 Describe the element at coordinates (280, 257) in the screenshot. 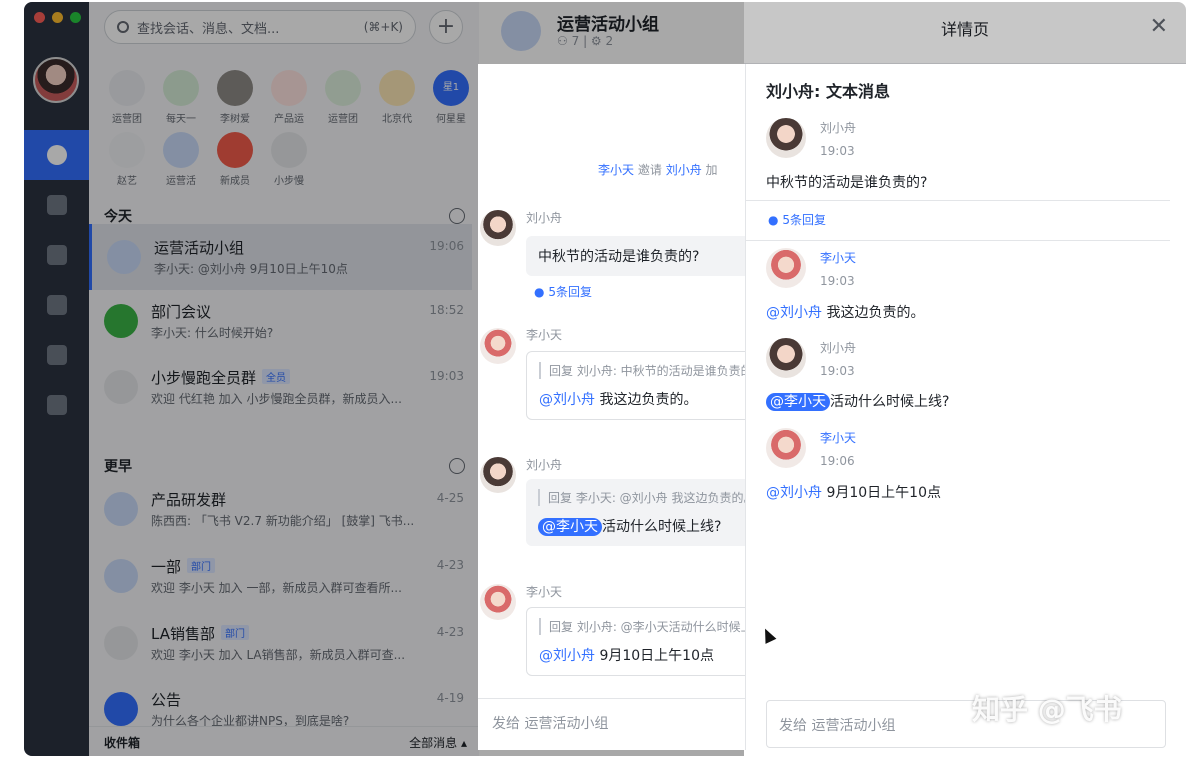

I see `conversation-item: 运营活动小组李小天: @刘小舟 9月10日上午10点19:06` at that location.